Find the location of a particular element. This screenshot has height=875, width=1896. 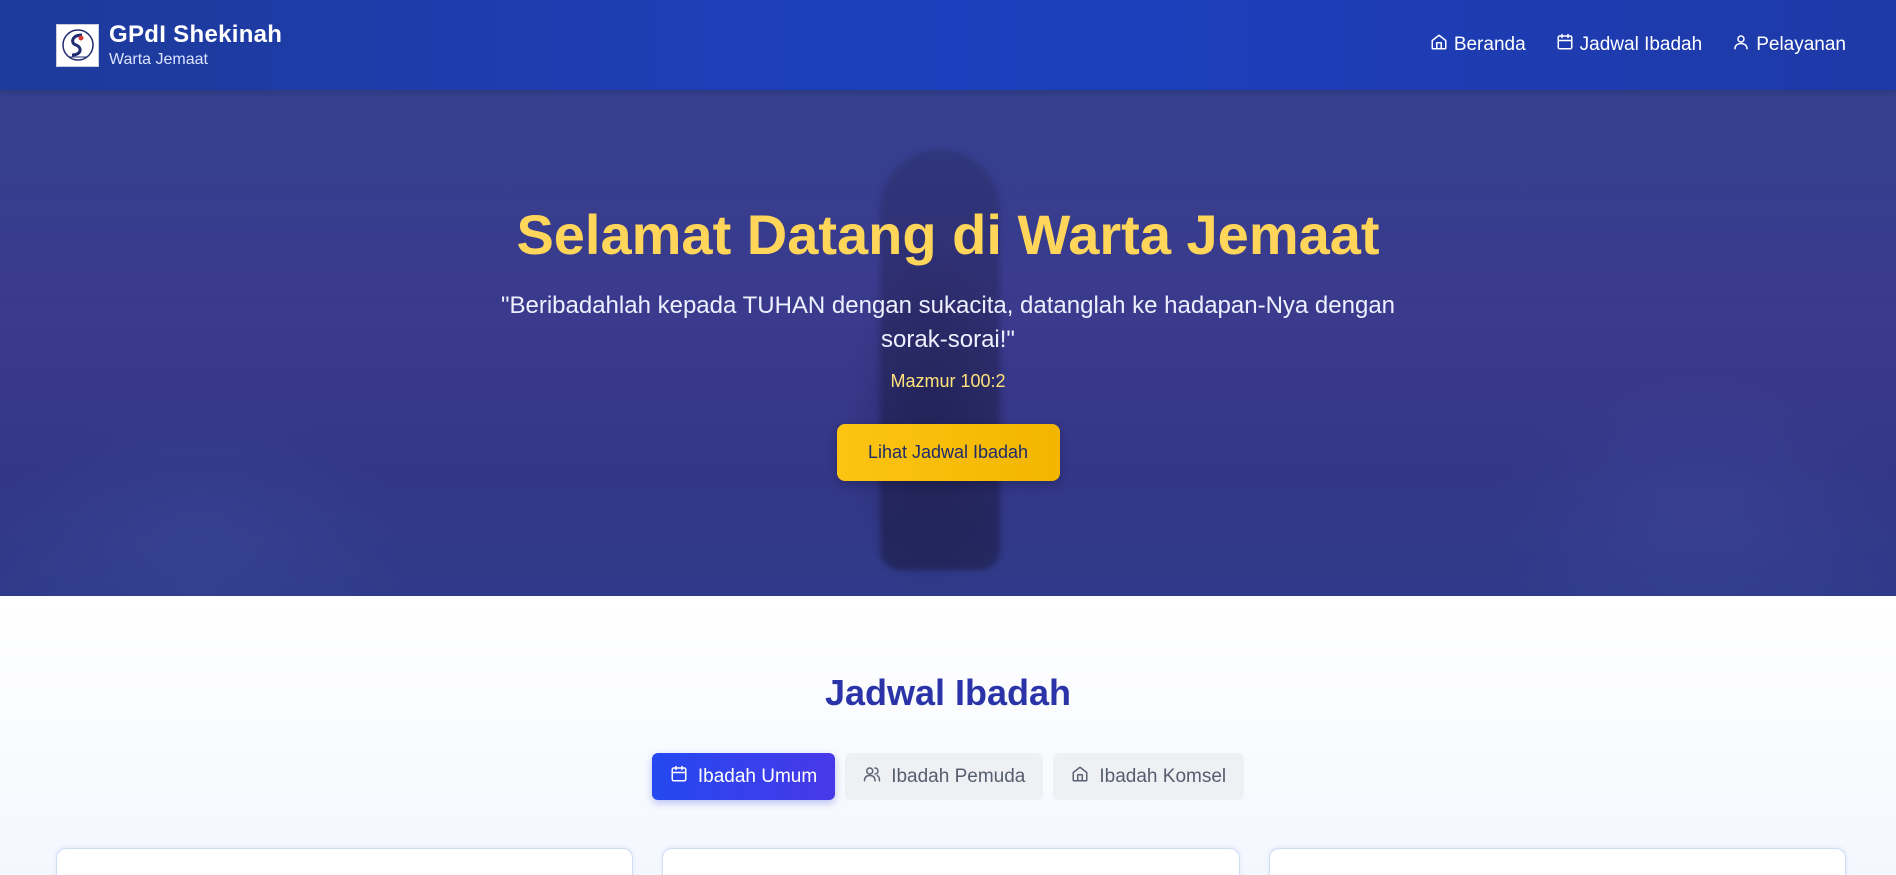

brand: GPdI Shekinah Warta Jemaat is located at coordinates (169, 45).